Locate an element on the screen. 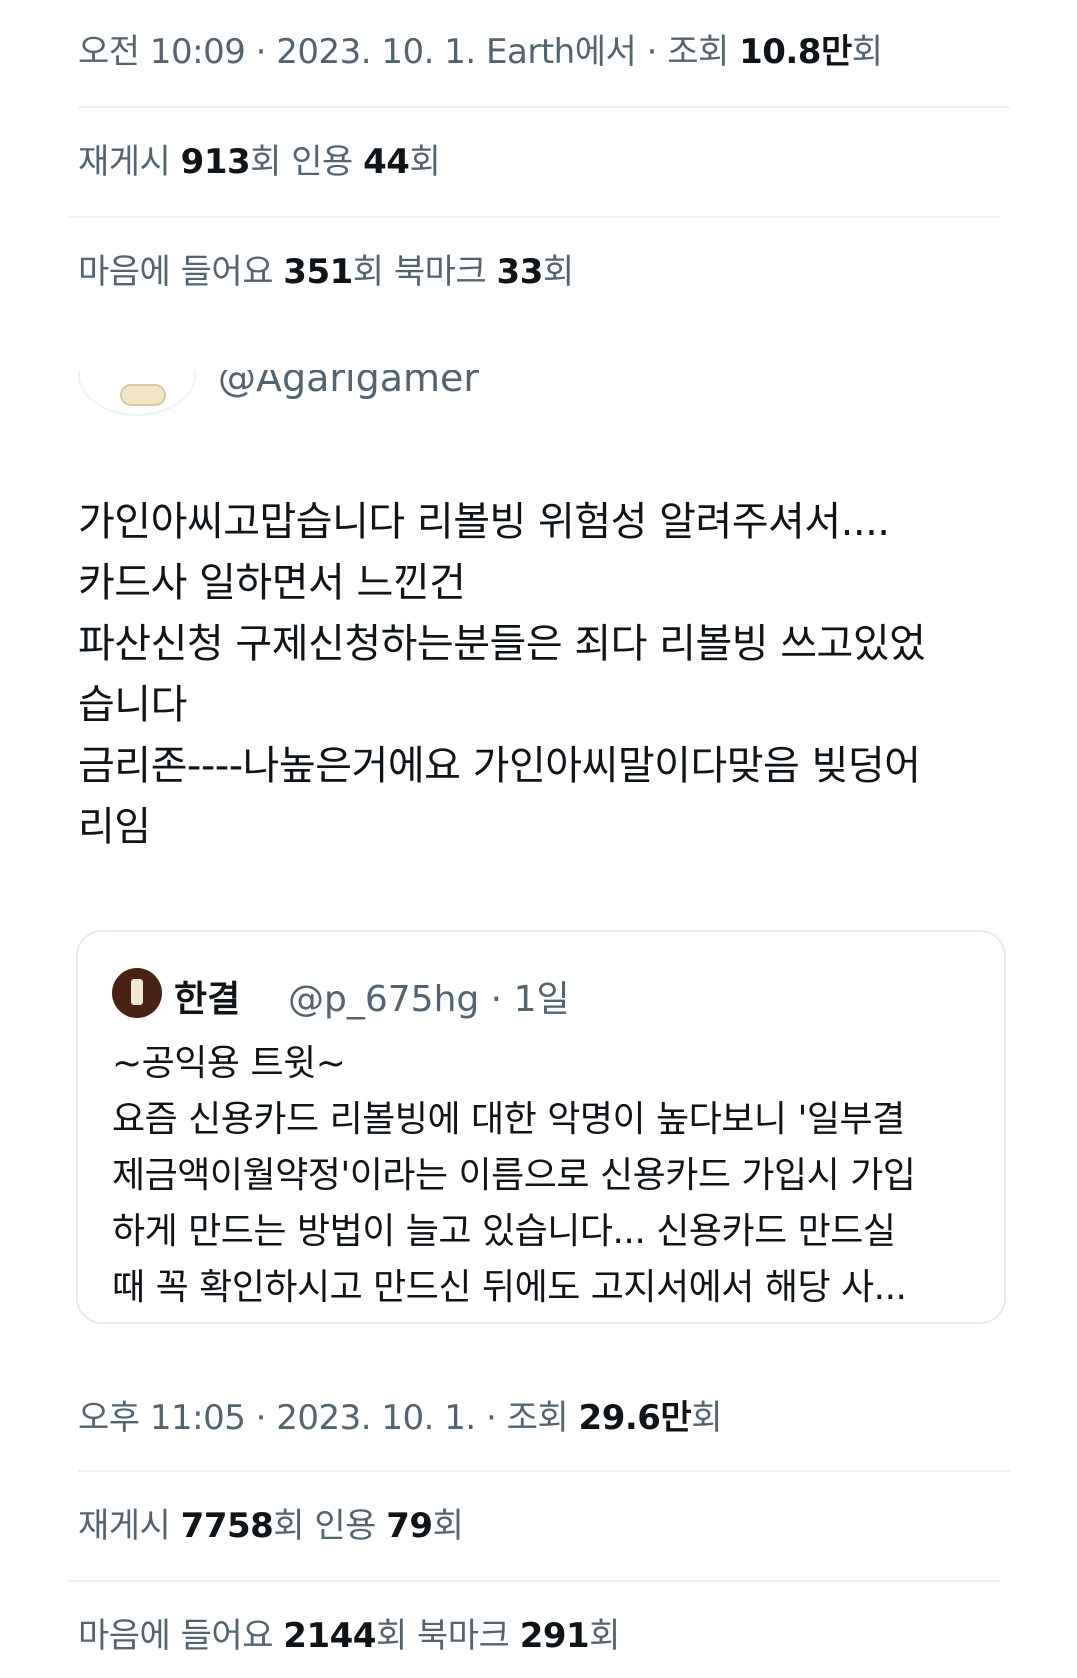 The height and width of the screenshot is (1678, 1077). avatar is located at coordinates (137, 393).